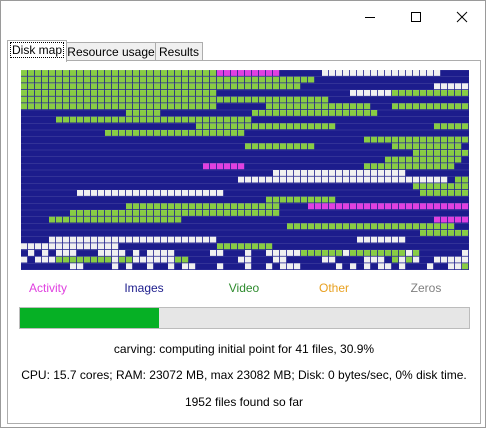  Describe the element at coordinates (244, 402) in the screenshot. I see `files-found-status: 1952 files found so far` at that location.